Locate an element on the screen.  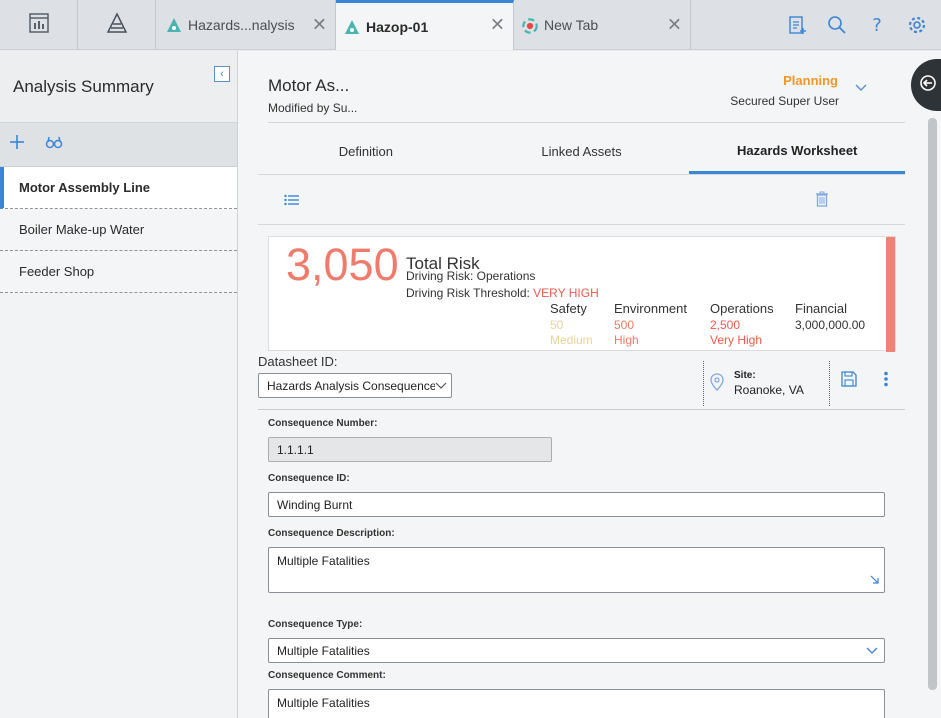
scrollbar is located at coordinates (932, 404).